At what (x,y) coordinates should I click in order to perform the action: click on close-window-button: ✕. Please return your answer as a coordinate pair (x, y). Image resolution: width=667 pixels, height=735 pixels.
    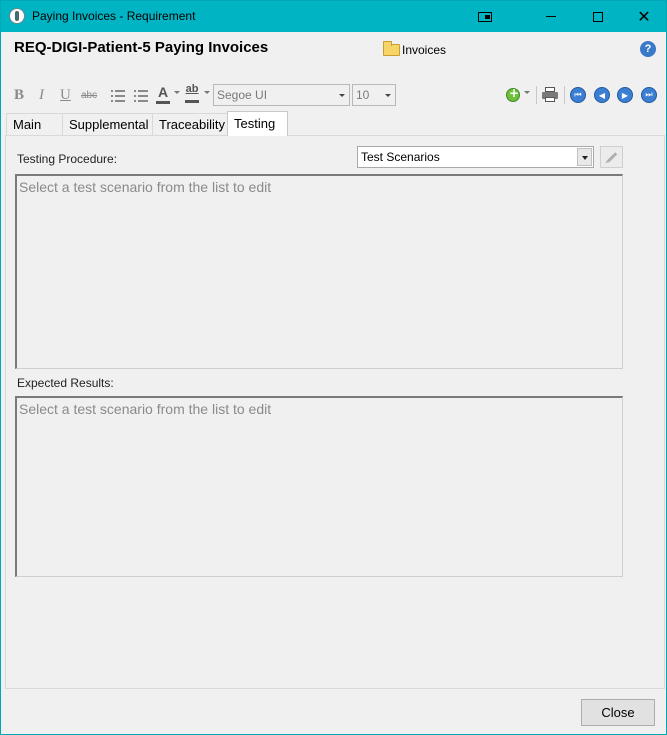
    Looking at the image, I should click on (644, 16).